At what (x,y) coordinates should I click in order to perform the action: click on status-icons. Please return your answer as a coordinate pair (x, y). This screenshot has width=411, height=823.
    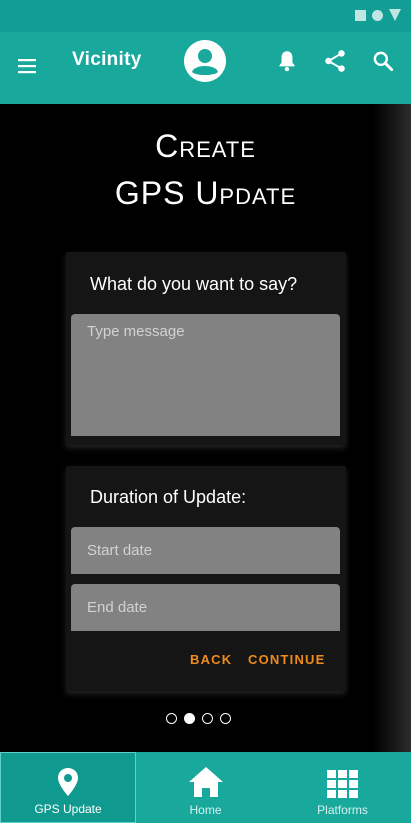
    Looking at the image, I should click on (378, 15).